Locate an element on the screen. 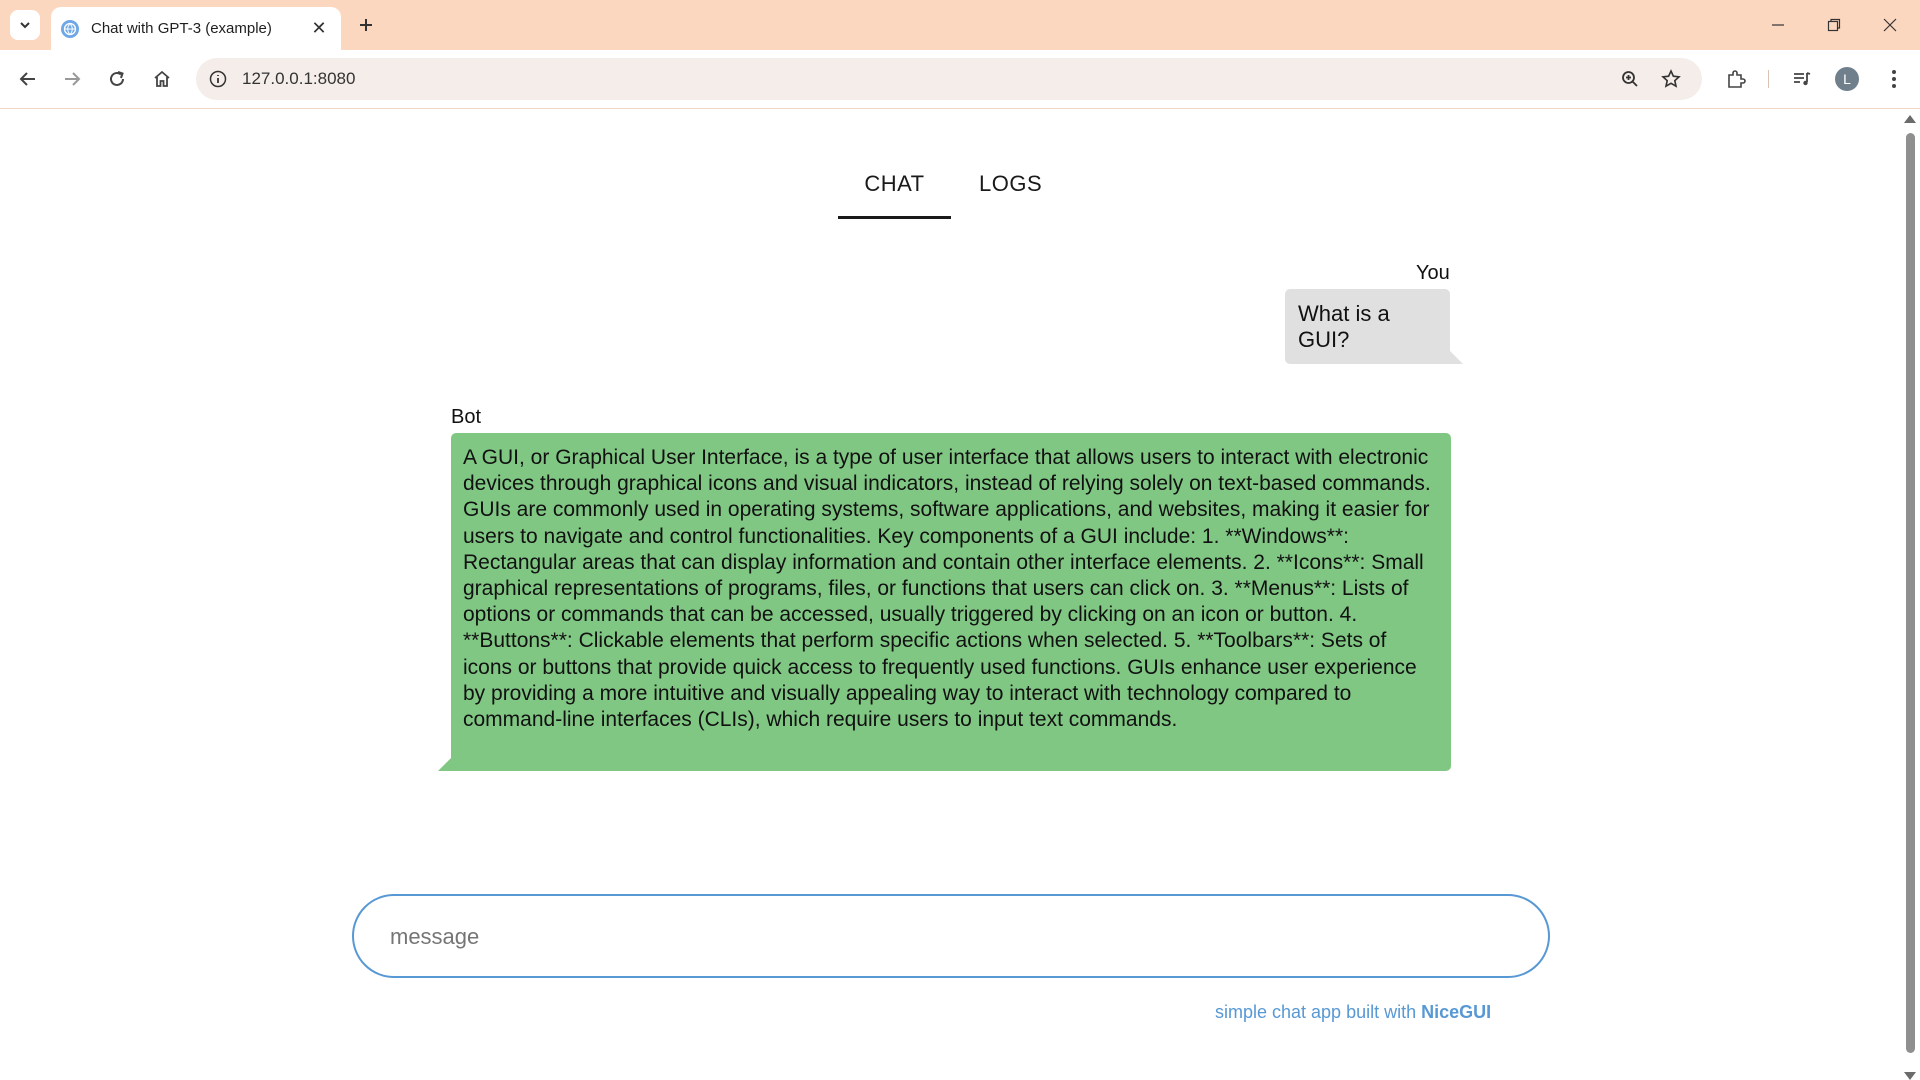 The image size is (1920, 1080). minimize-button is located at coordinates (1778, 25).